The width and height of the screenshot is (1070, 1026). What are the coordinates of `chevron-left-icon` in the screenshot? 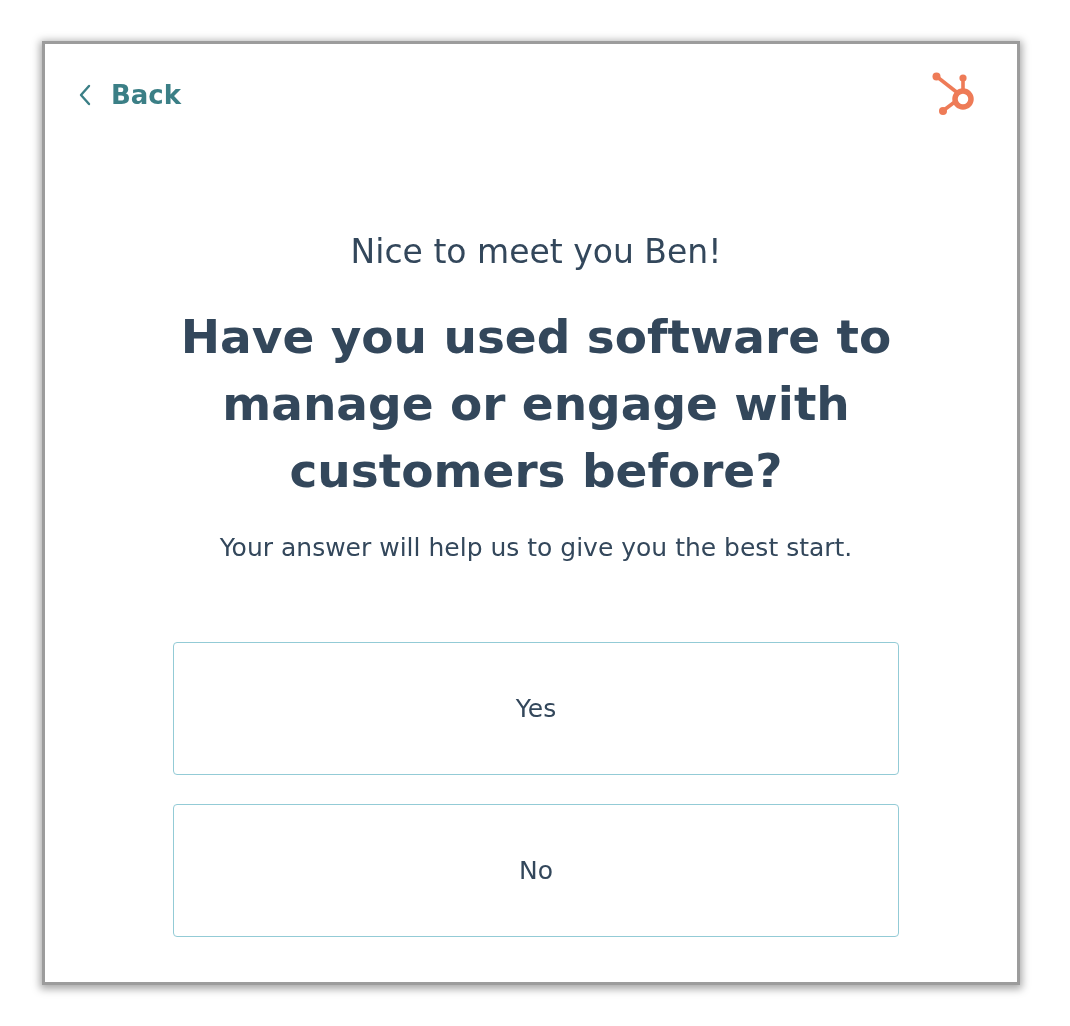 It's located at (85, 95).